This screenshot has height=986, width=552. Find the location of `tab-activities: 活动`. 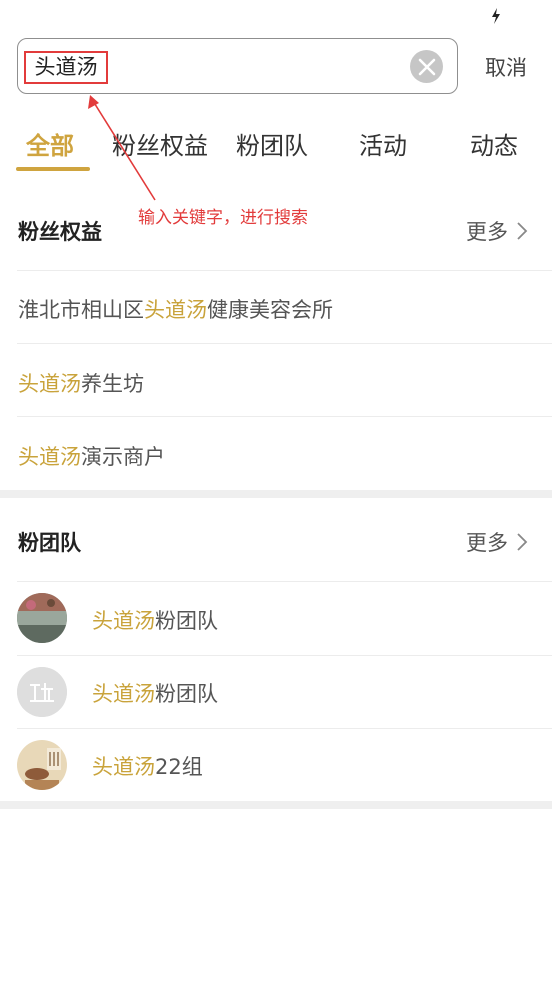

tab-activities: 活动 is located at coordinates (383, 147).